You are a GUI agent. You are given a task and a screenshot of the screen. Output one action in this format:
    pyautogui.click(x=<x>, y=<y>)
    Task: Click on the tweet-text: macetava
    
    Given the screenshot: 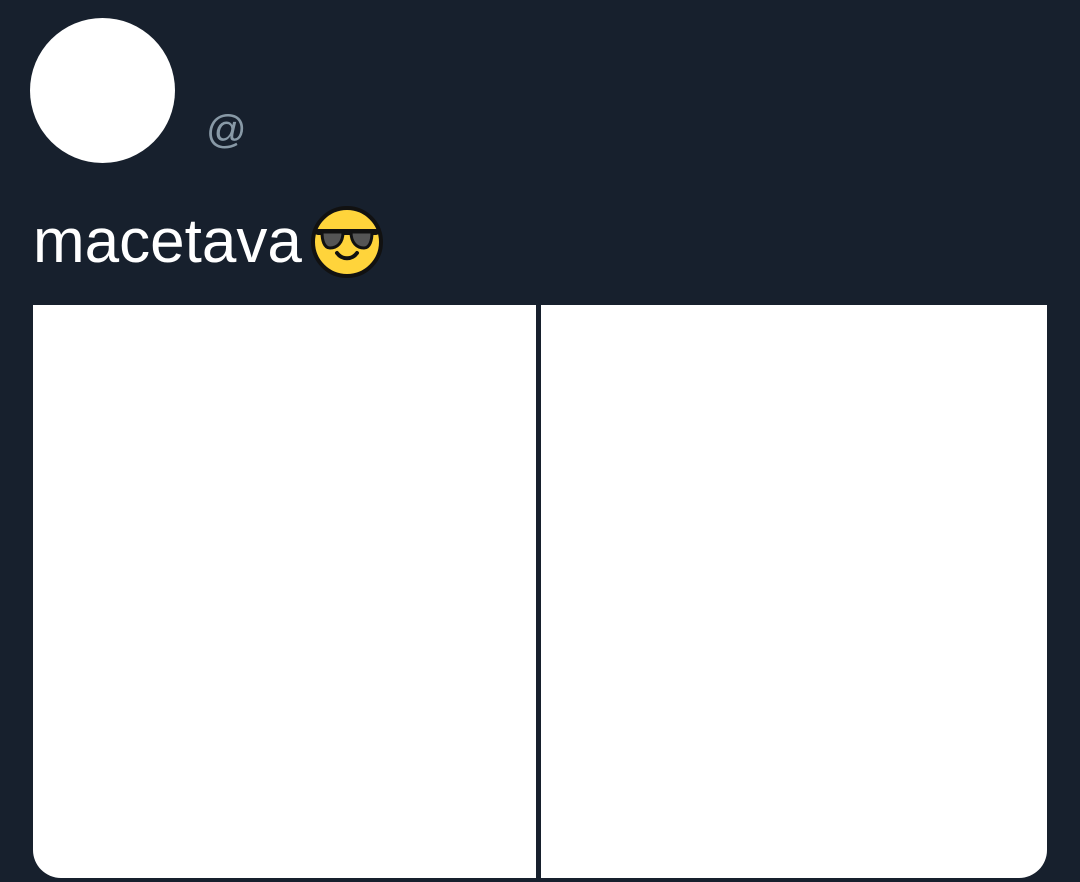 What is the action you would take?
    pyautogui.click(x=208, y=242)
    